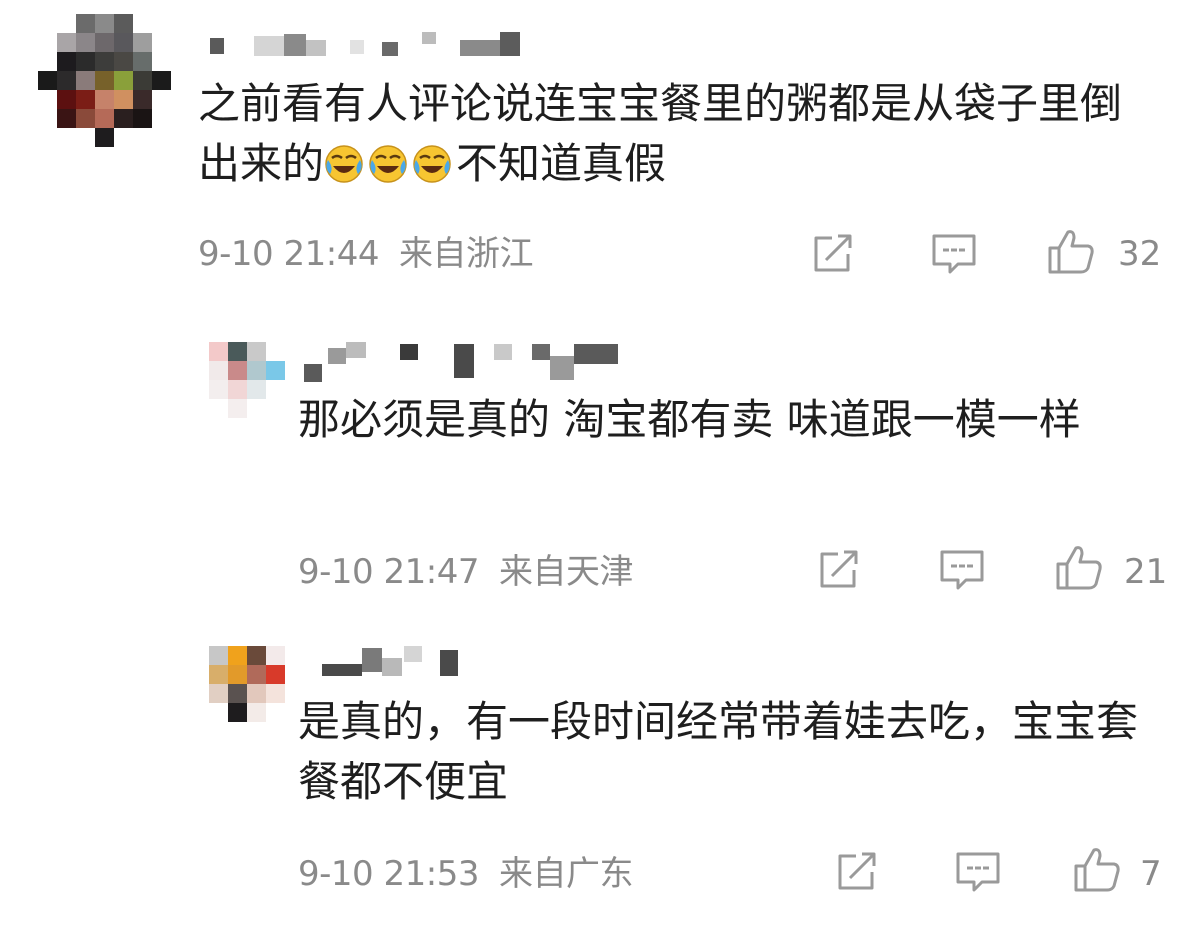 This screenshot has height=936, width=1200. Describe the element at coordinates (1151, 874) in the screenshot. I see `like-count: 7` at that location.